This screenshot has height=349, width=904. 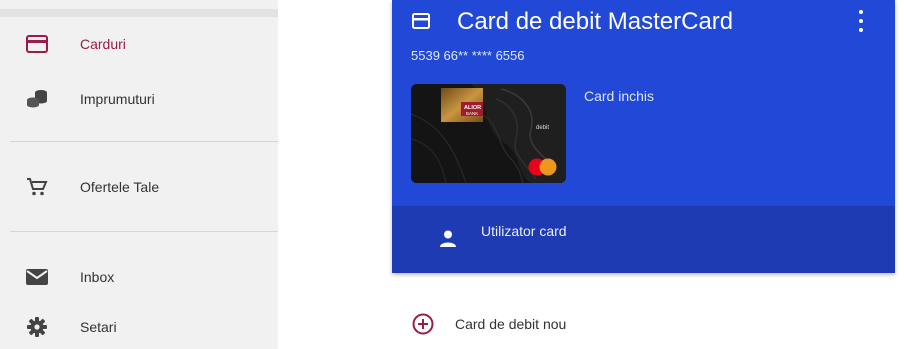 What do you see at coordinates (524, 231) in the screenshot?
I see `card-user-label: Utilizator card` at bounding box center [524, 231].